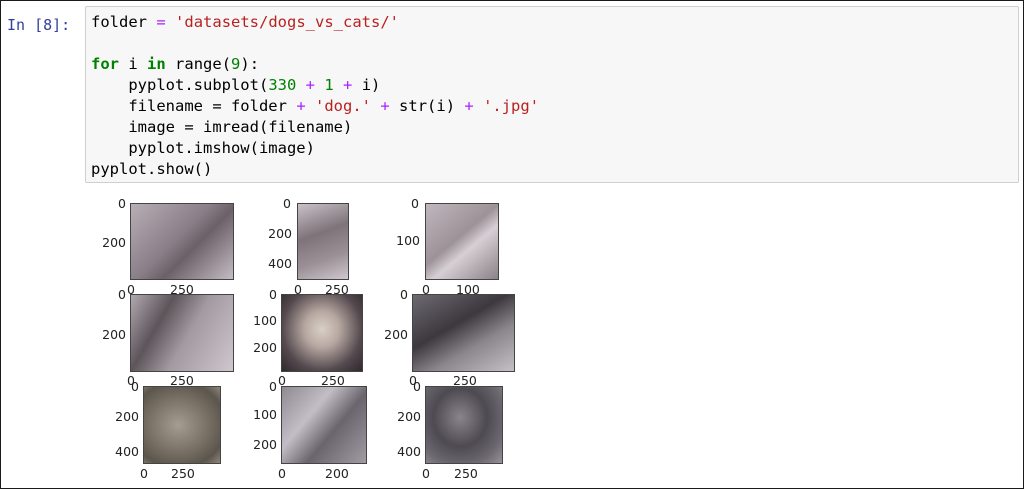  I want to click on code-line-8: pyplot.show(), so click(152, 169).